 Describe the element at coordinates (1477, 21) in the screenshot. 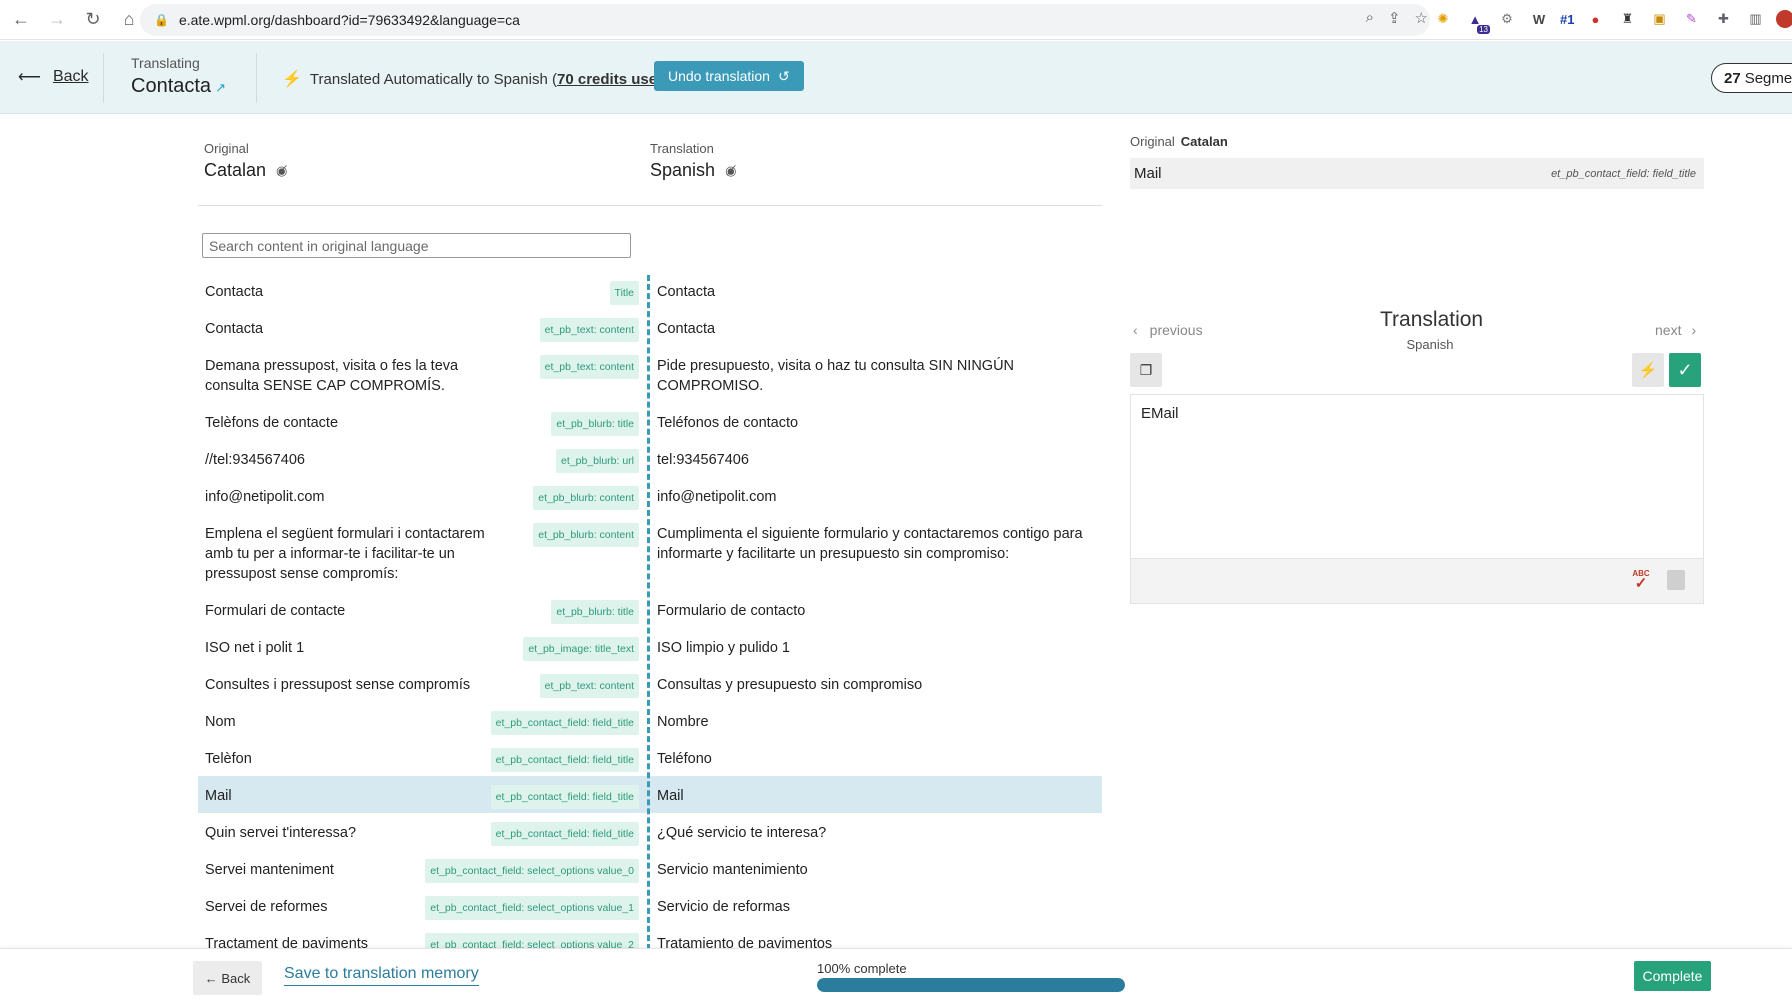

I see `extension-school-icon: ▲ 13` at that location.